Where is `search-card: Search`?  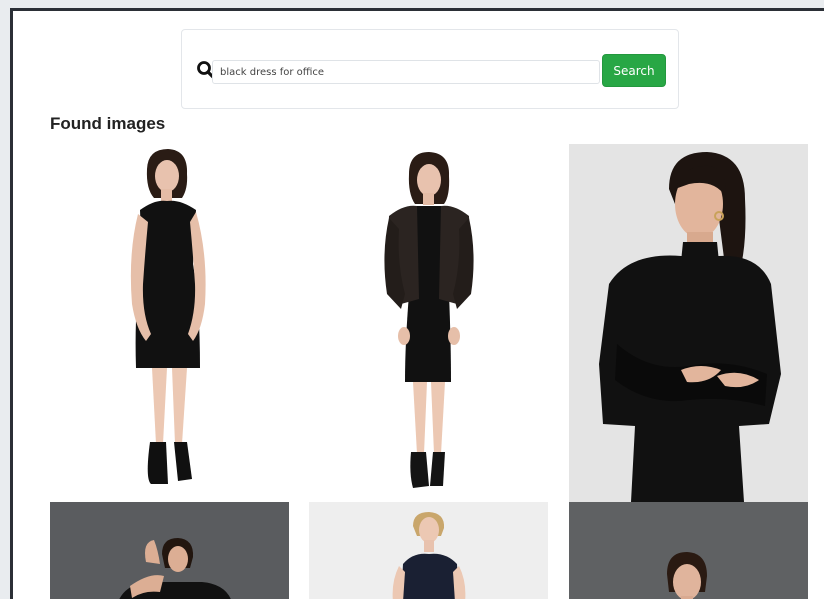
search-card: Search is located at coordinates (430, 69).